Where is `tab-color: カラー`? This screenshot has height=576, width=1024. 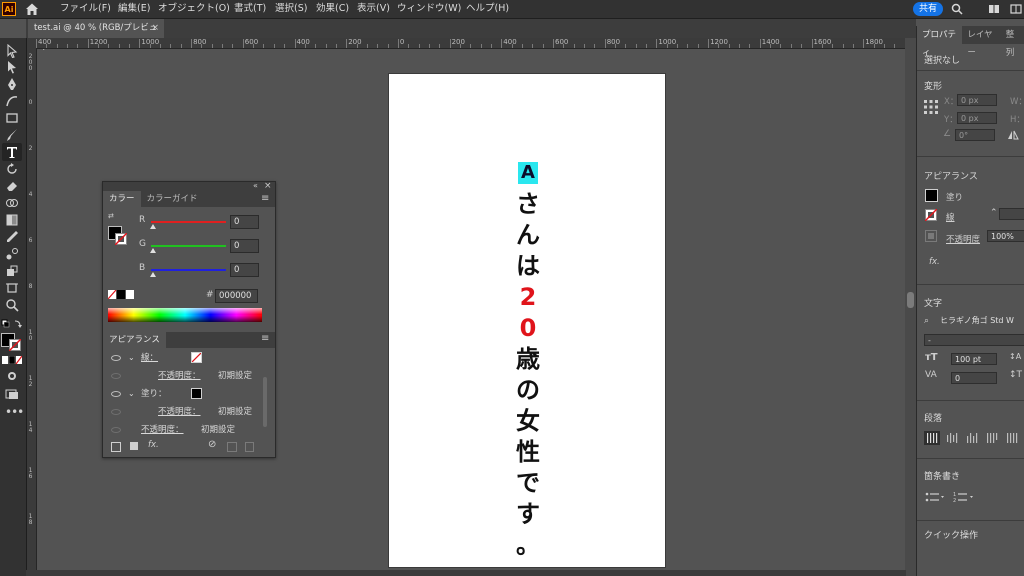 tab-color: カラー is located at coordinates (122, 199).